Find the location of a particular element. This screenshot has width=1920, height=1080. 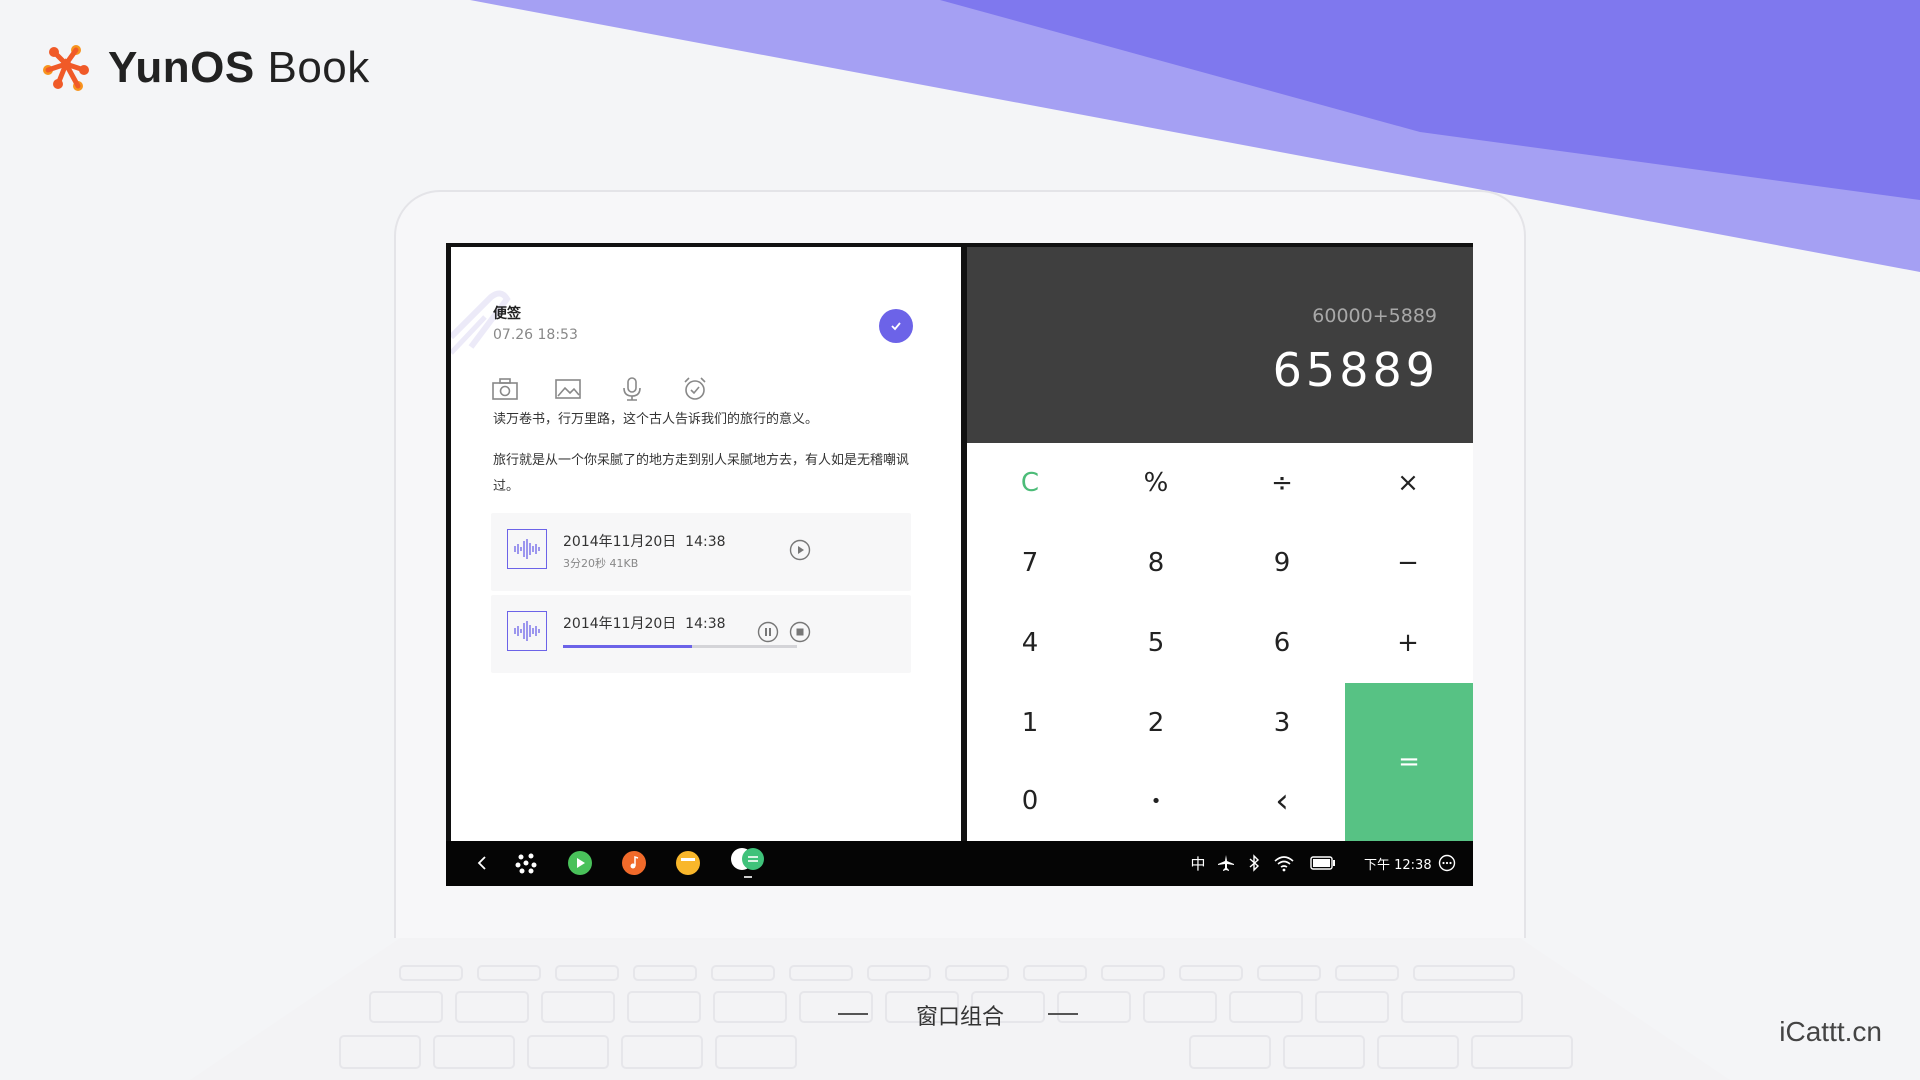

digit-5-key: 5 is located at coordinates (1156, 643).